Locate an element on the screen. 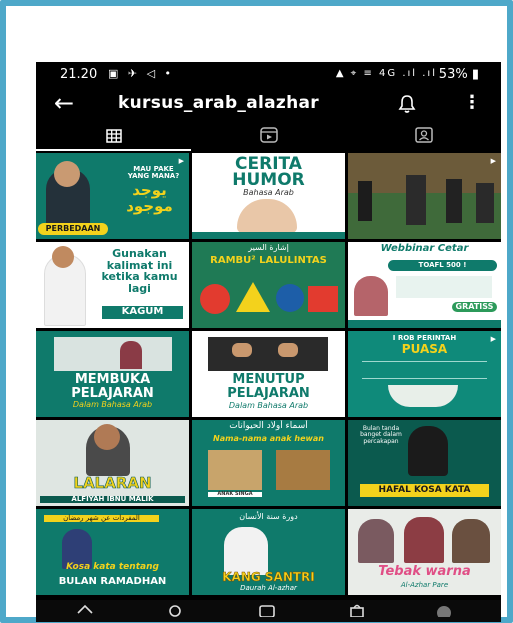 Image resolution: width=513 pixels, height=623 pixels. profile-tabs is located at coordinates (268, 137).